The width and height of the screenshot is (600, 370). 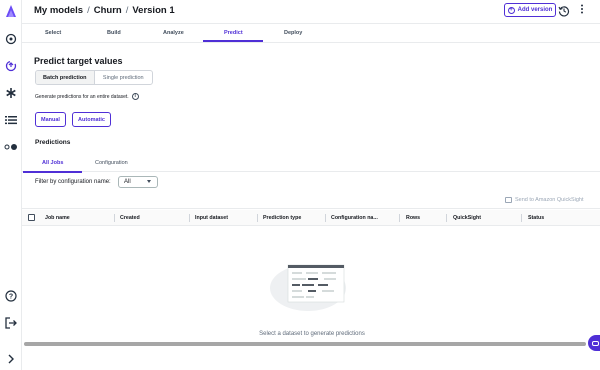 I want to click on info-icon: i, so click(x=135, y=96).